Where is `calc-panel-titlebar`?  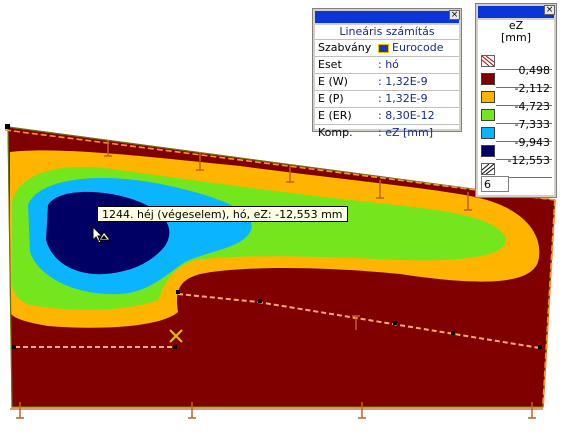 calc-panel-titlebar is located at coordinates (387, 17).